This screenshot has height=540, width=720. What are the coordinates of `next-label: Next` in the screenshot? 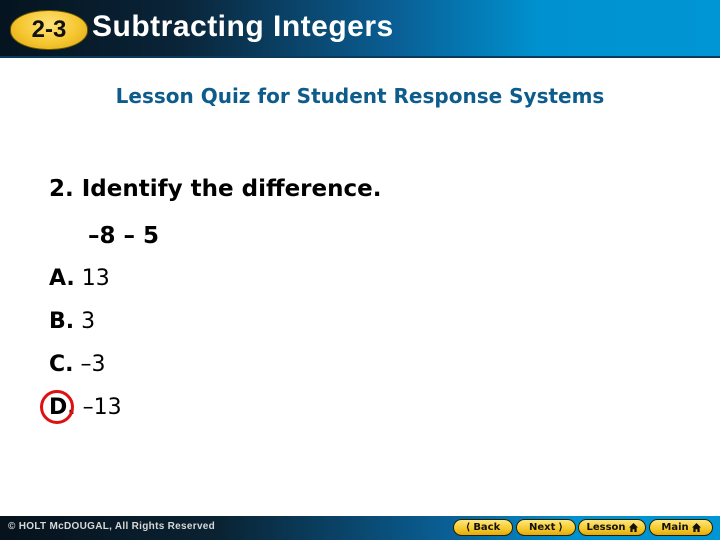 It's located at (542, 527).